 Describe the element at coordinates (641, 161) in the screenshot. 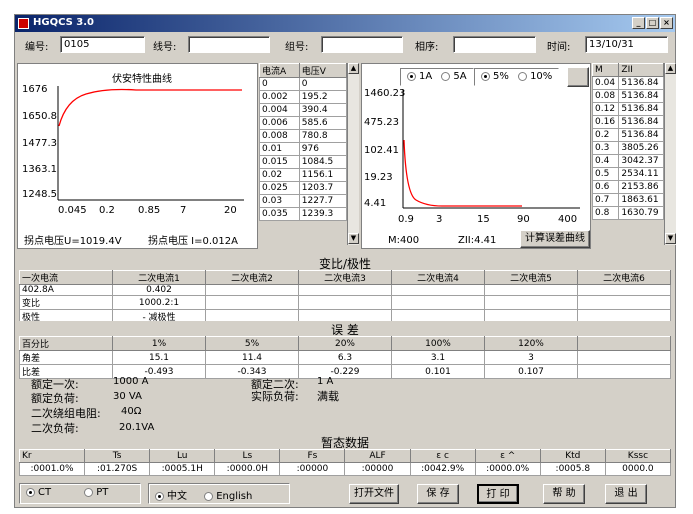

I see `cell: 3042.37` at that location.